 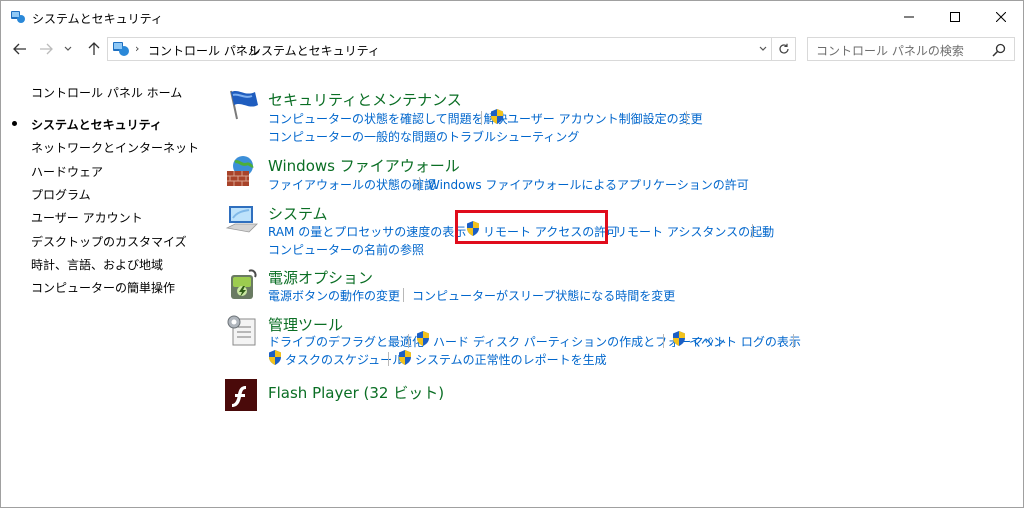 I want to click on security-maintenance-flag-icon, so click(x=242, y=104).